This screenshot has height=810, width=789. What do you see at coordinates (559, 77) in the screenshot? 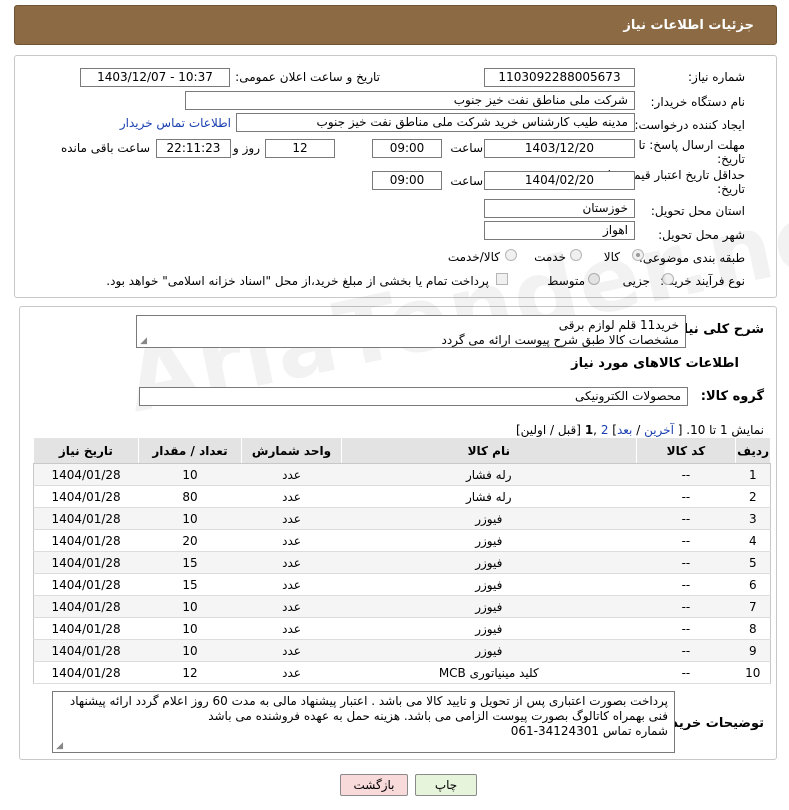
I see `need-number-field: 1103092288005673` at bounding box center [559, 77].